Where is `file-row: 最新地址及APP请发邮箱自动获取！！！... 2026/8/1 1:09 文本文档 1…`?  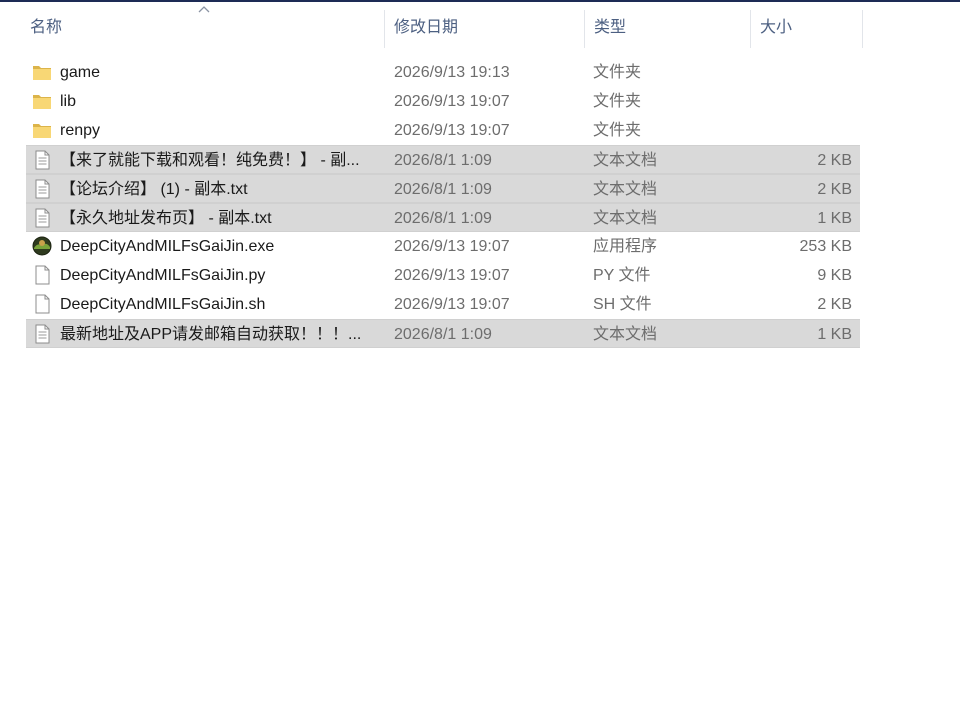 file-row: 最新地址及APP请发邮箱自动获取！！！... 2026/8/1 1:09 文本文档 1… is located at coordinates (443, 333).